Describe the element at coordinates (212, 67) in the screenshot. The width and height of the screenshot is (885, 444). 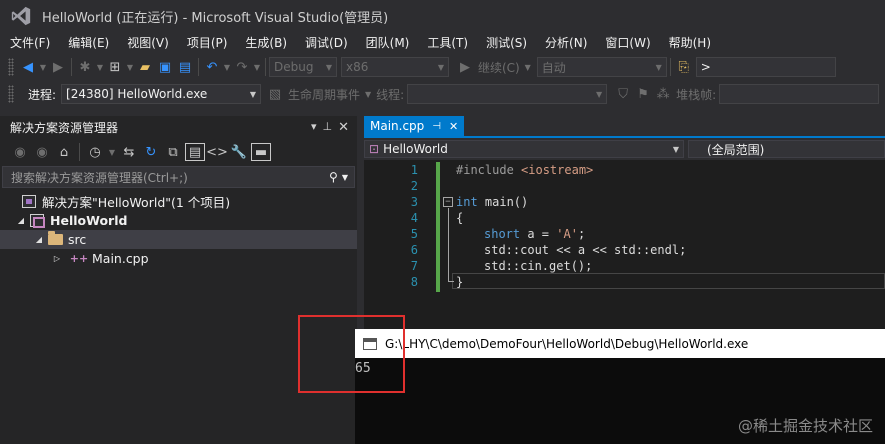
I see `undo-icon: ↶` at that location.